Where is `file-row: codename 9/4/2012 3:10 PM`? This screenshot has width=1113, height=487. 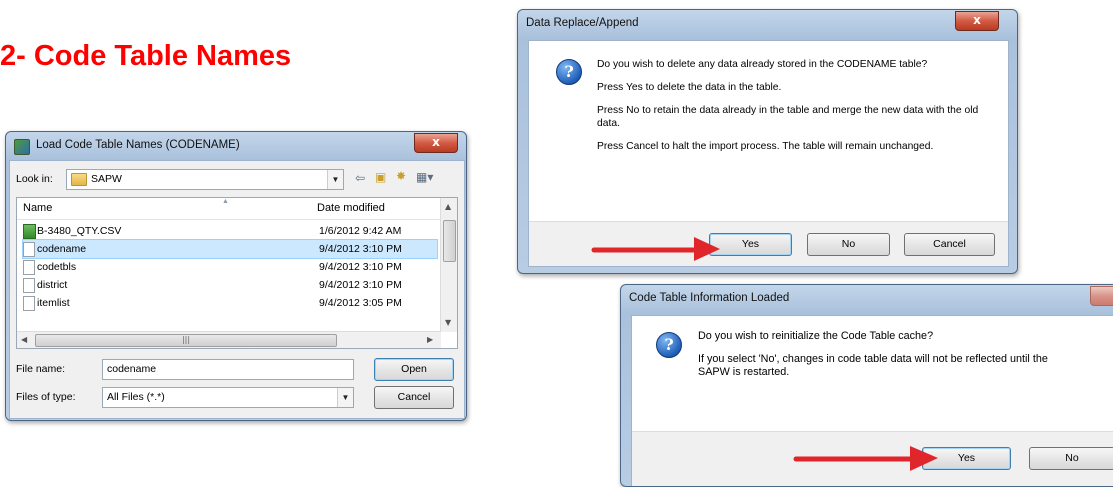 file-row: codename 9/4/2012 3:10 PM is located at coordinates (230, 249).